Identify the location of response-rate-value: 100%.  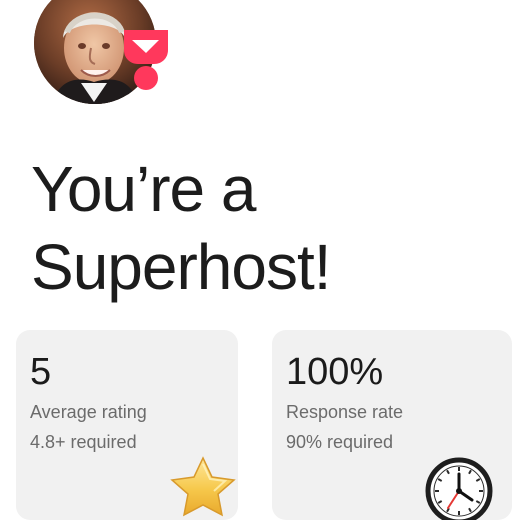
(335, 372).